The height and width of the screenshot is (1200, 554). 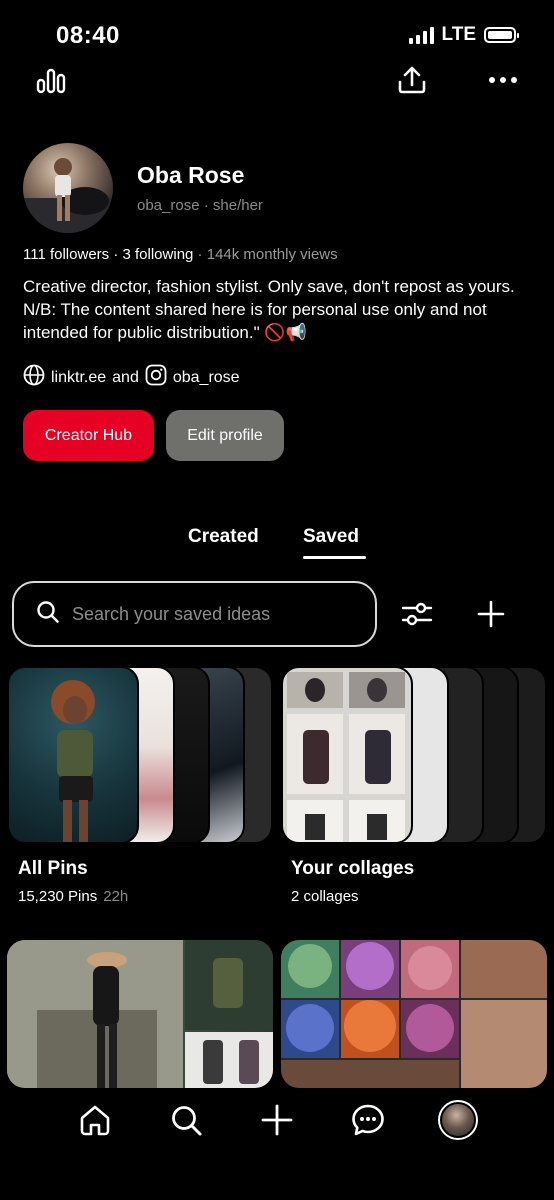 What do you see at coordinates (156, 377) in the screenshot?
I see `instagram-icon` at bounding box center [156, 377].